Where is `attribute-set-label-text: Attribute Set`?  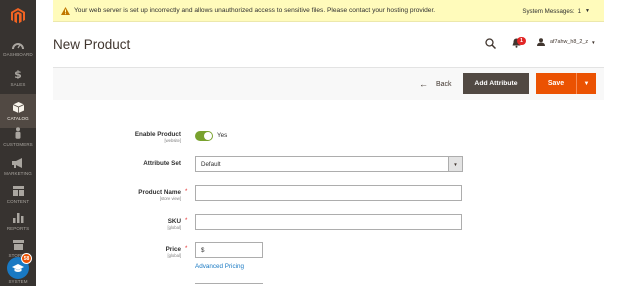 attribute-set-label-text: Attribute Set is located at coordinates (162, 163).